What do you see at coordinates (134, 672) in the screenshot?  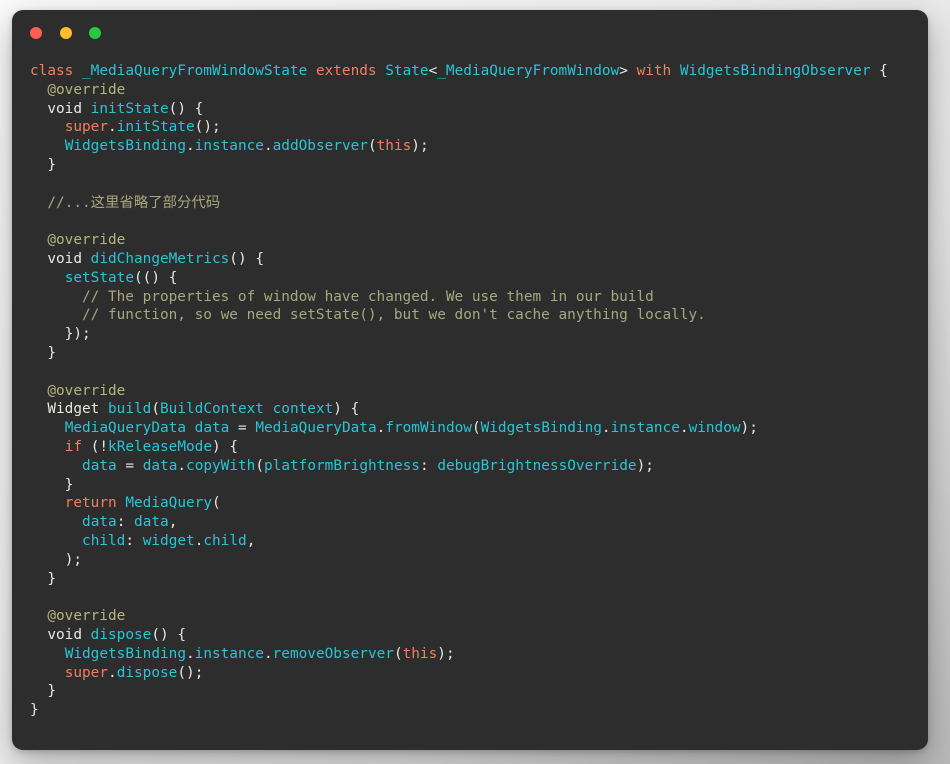 I see `code-line: super.dispose();` at bounding box center [134, 672].